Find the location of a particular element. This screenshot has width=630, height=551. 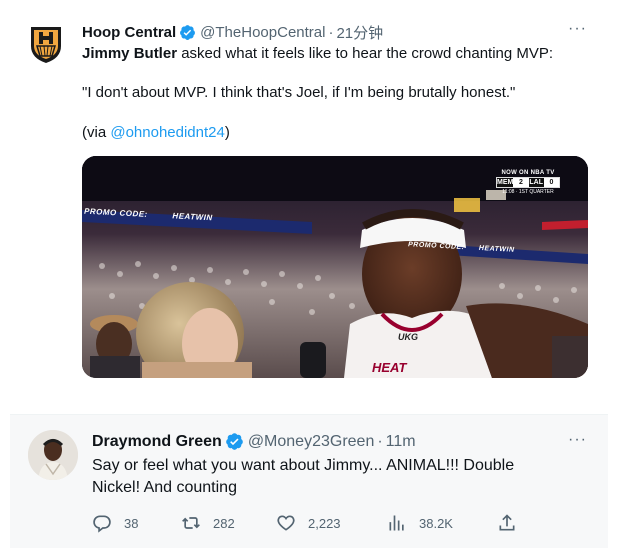

score-b: 0 is located at coordinates (551, 182).